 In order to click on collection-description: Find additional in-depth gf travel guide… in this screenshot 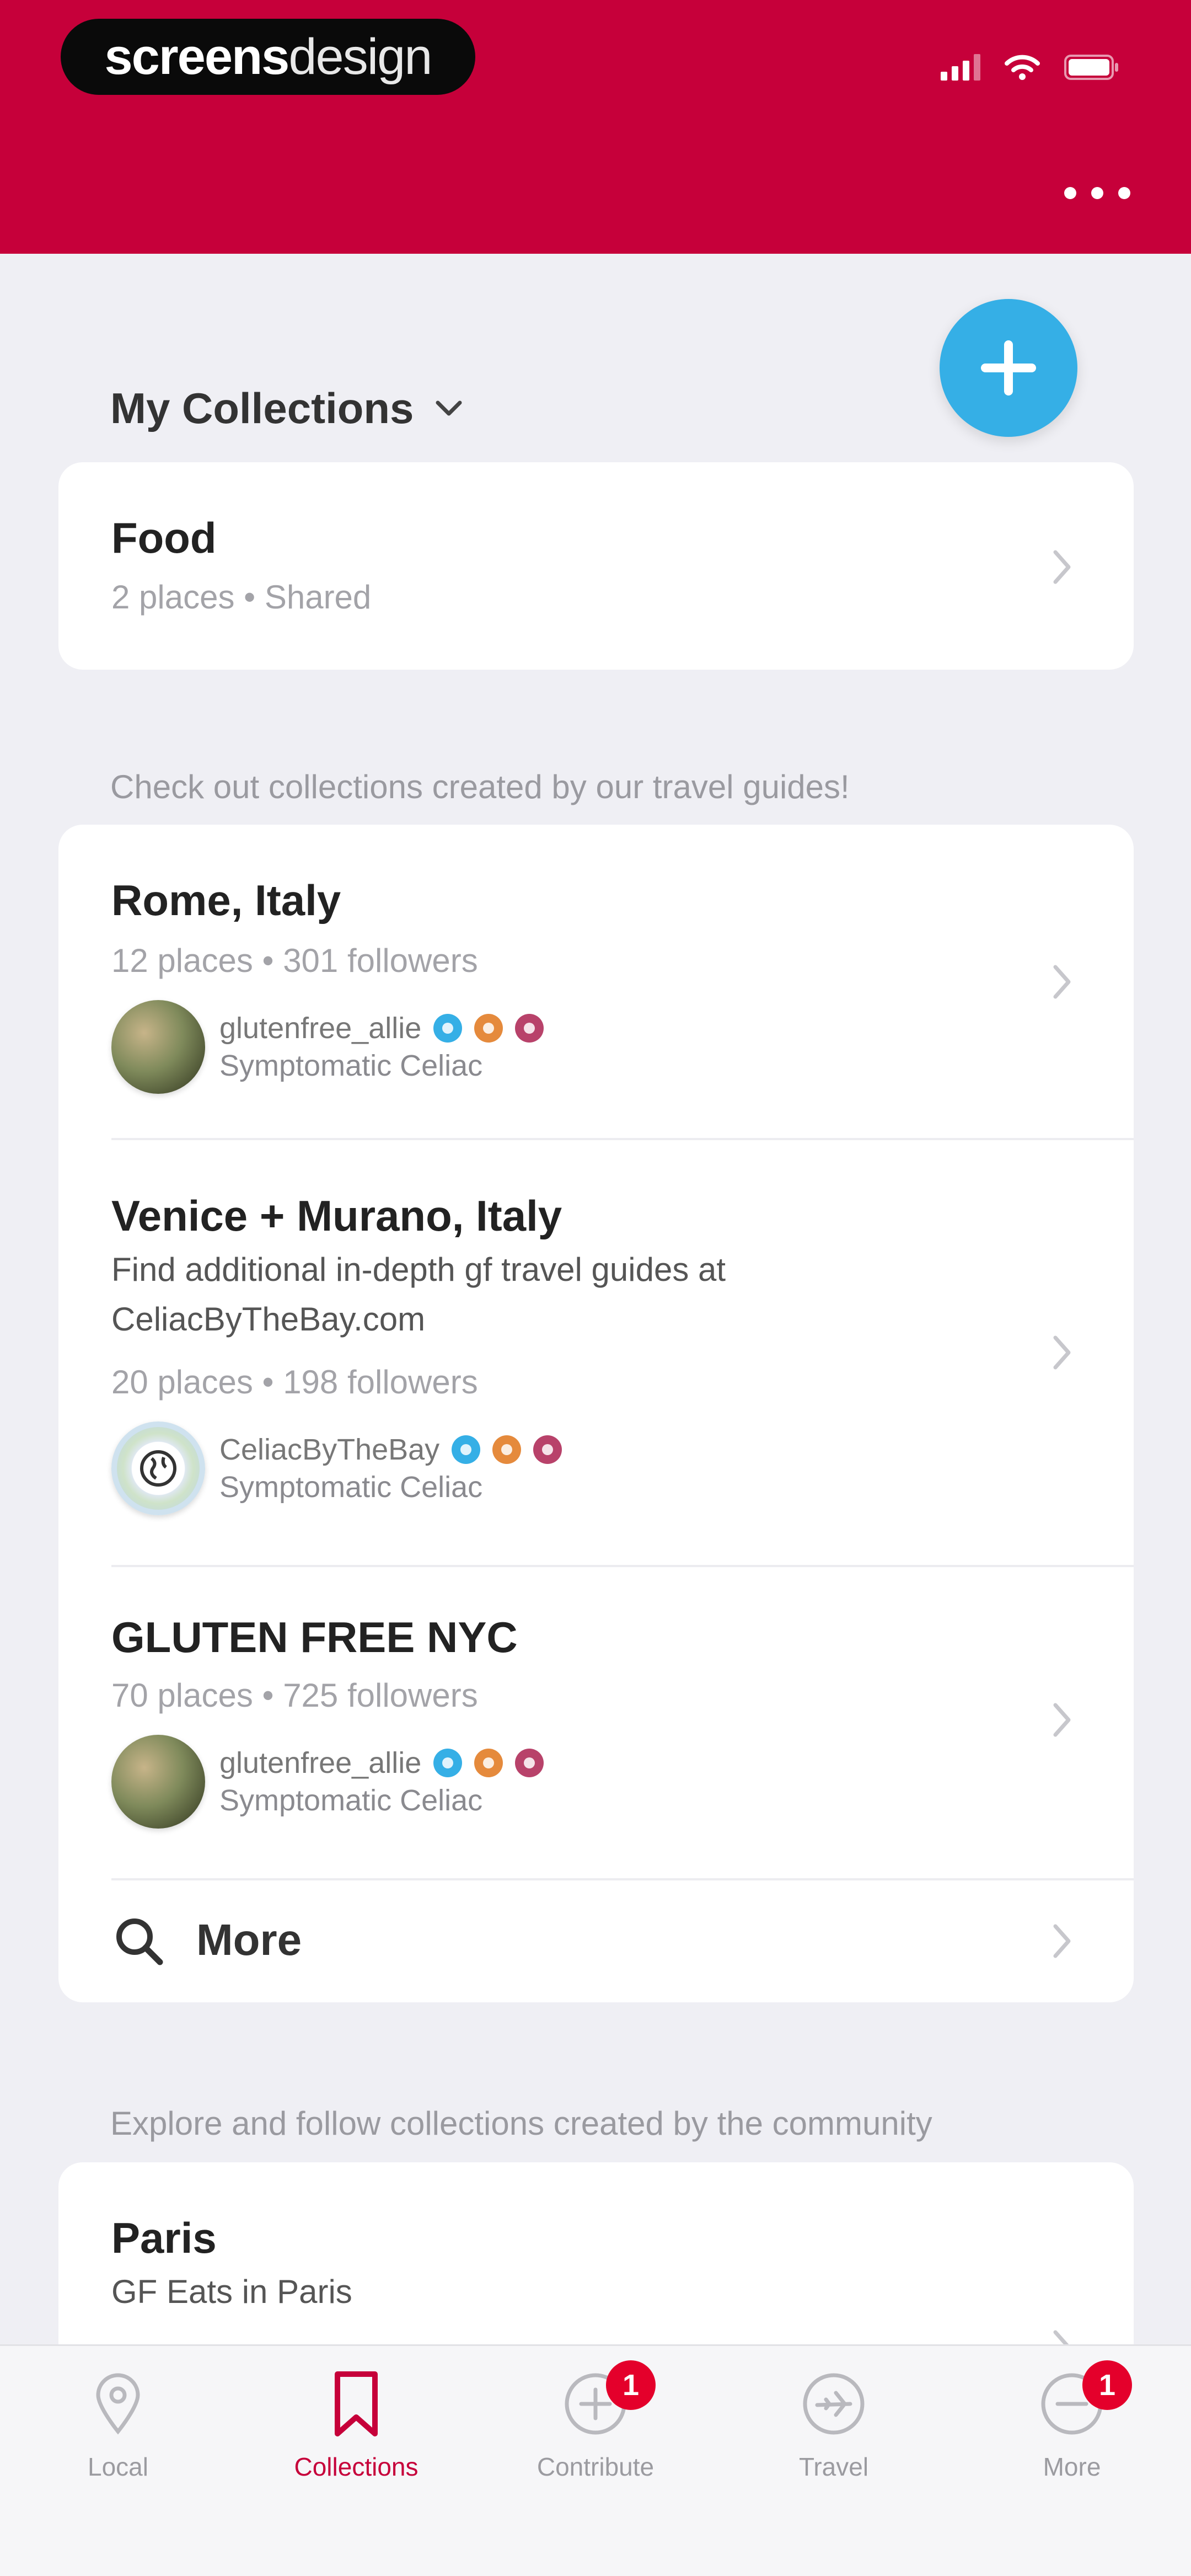, I will do `click(418, 1294)`.